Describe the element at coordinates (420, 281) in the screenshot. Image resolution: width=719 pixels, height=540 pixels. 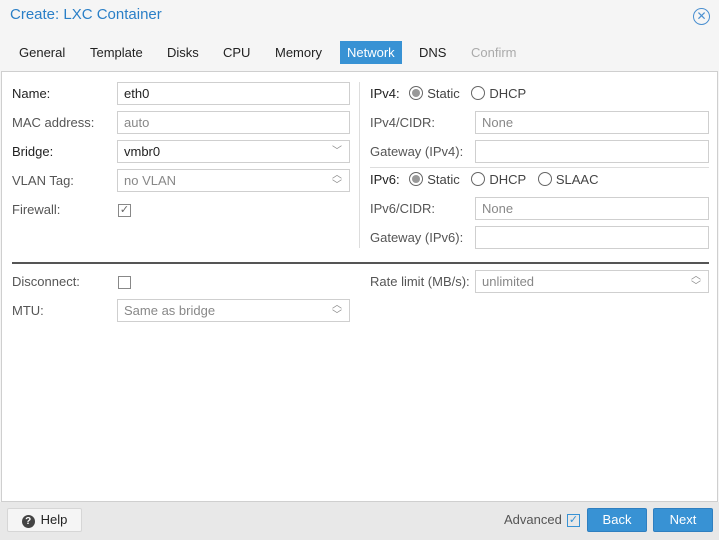
I see `rate-limit-label: Rate limit (MB/s):` at that location.